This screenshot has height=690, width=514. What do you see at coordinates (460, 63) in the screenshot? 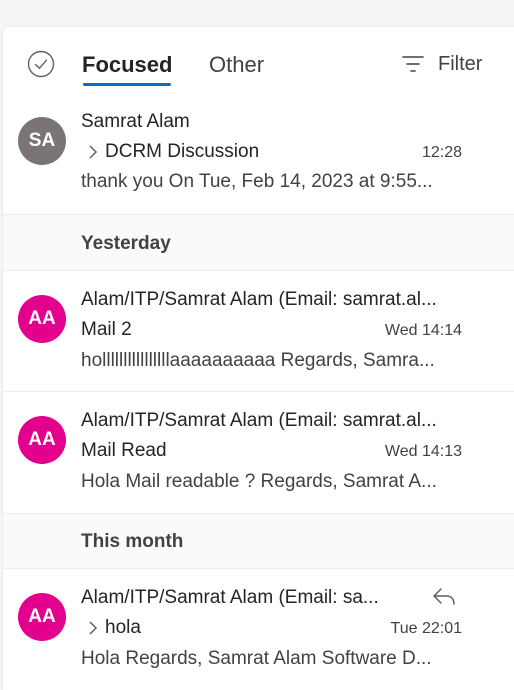
I see `filter-label: Filter` at bounding box center [460, 63].